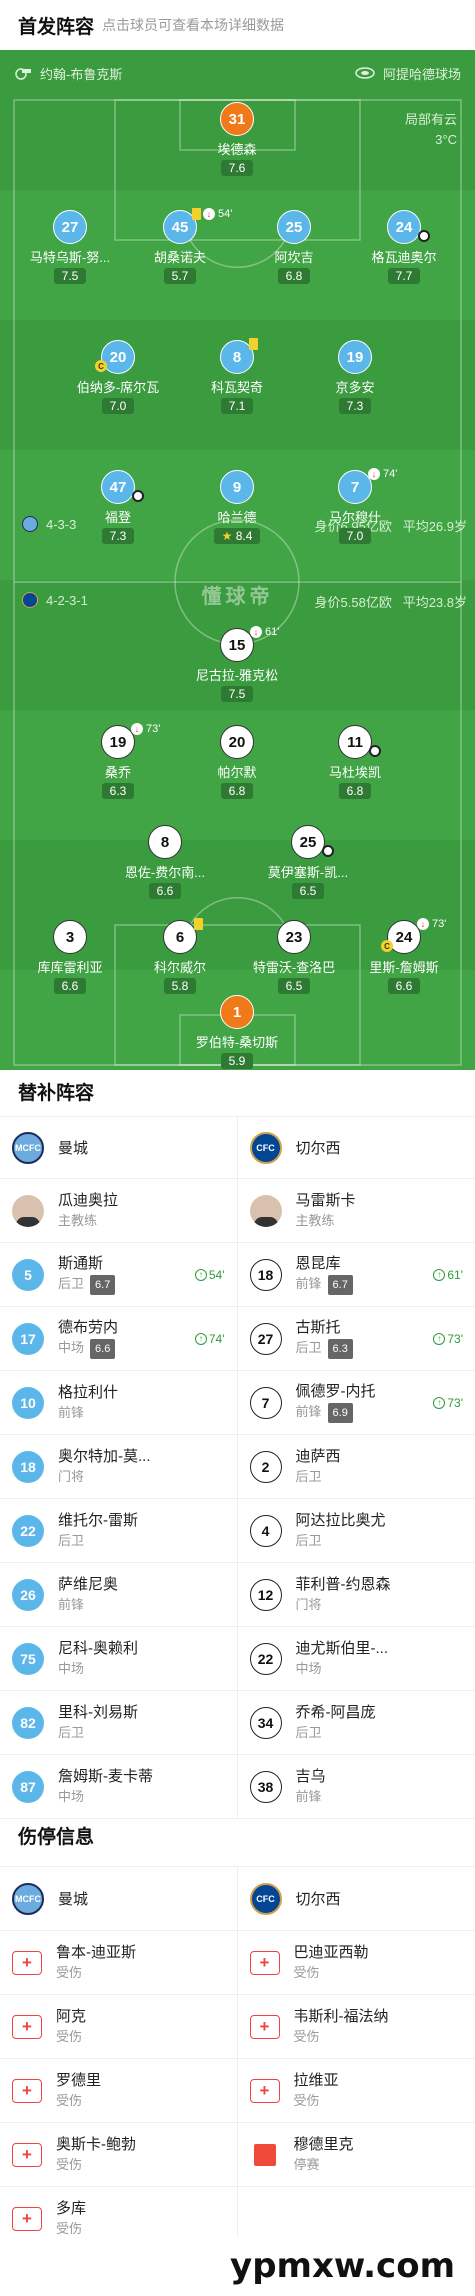 The width and height of the screenshot is (475, 2296). I want to click on player-marker: 27 马特乌斯-努... 7.5, so click(70, 247).